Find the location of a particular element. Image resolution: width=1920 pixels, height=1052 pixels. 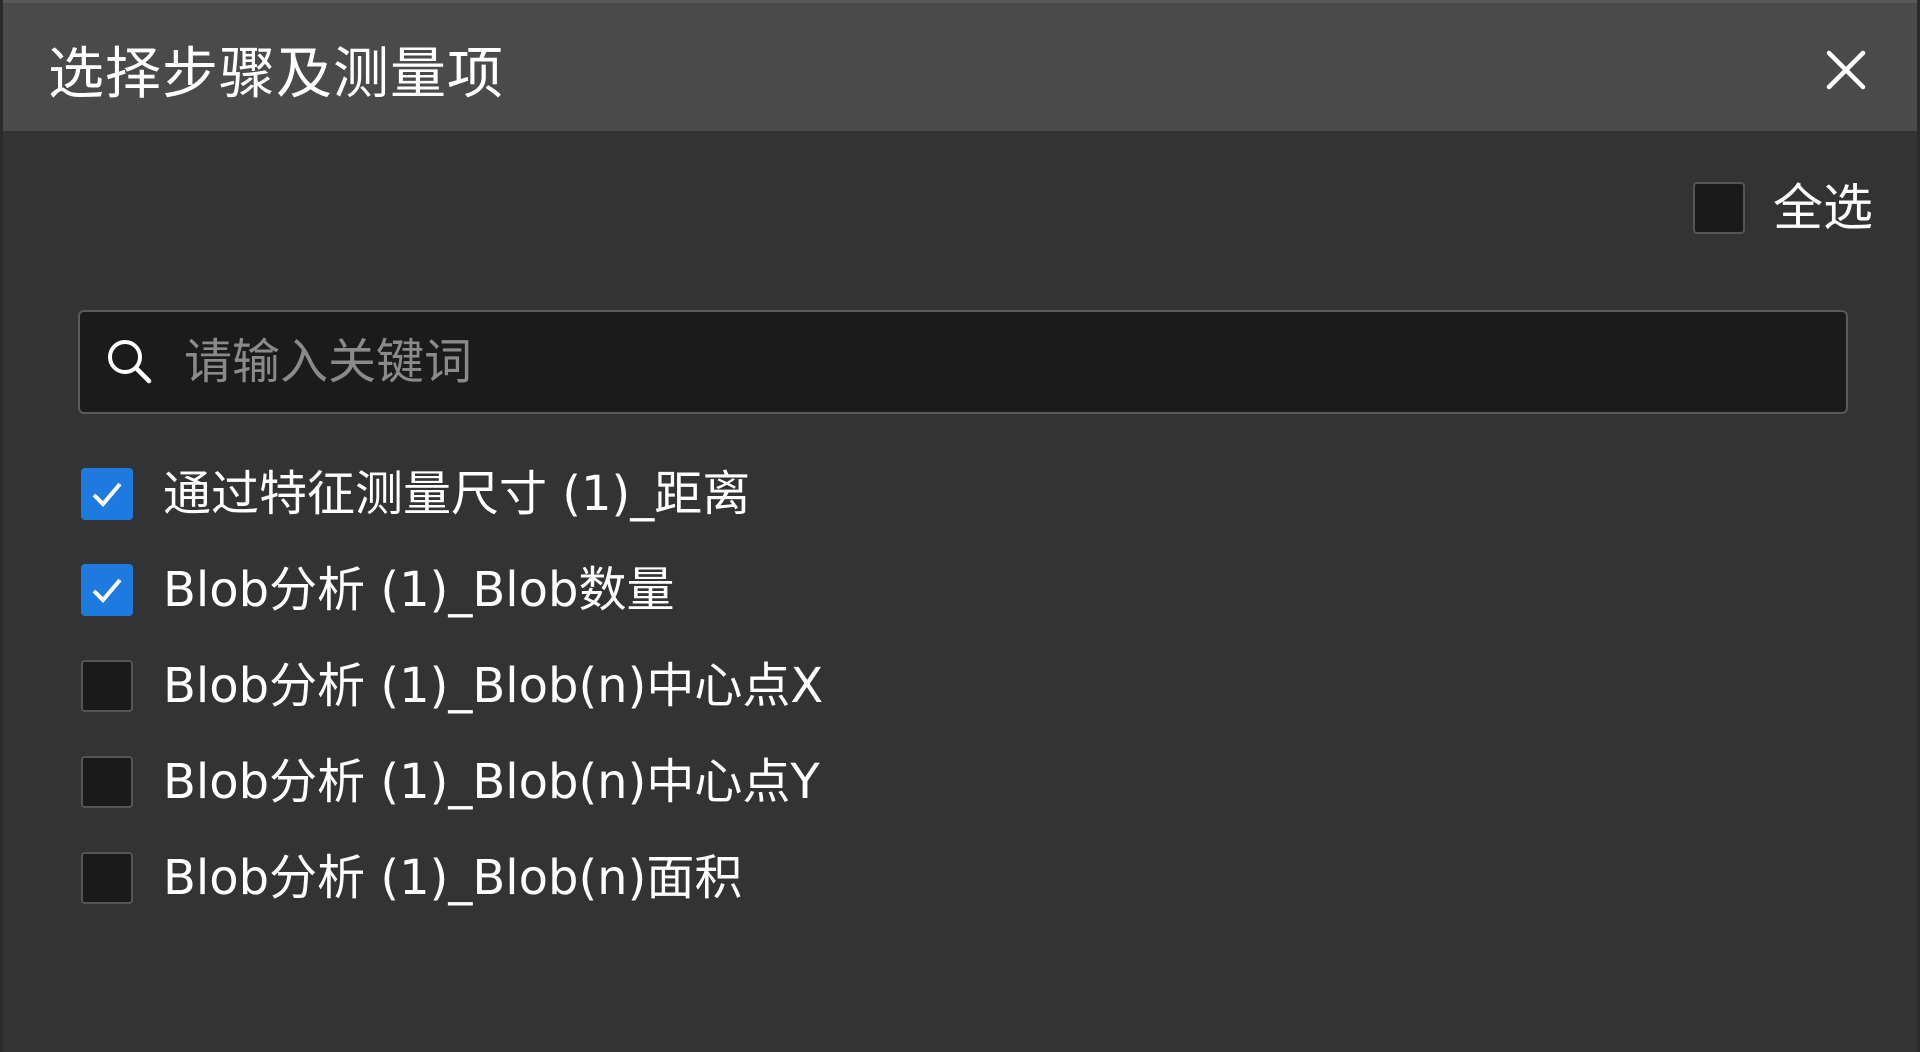

search-icon is located at coordinates (130, 362).